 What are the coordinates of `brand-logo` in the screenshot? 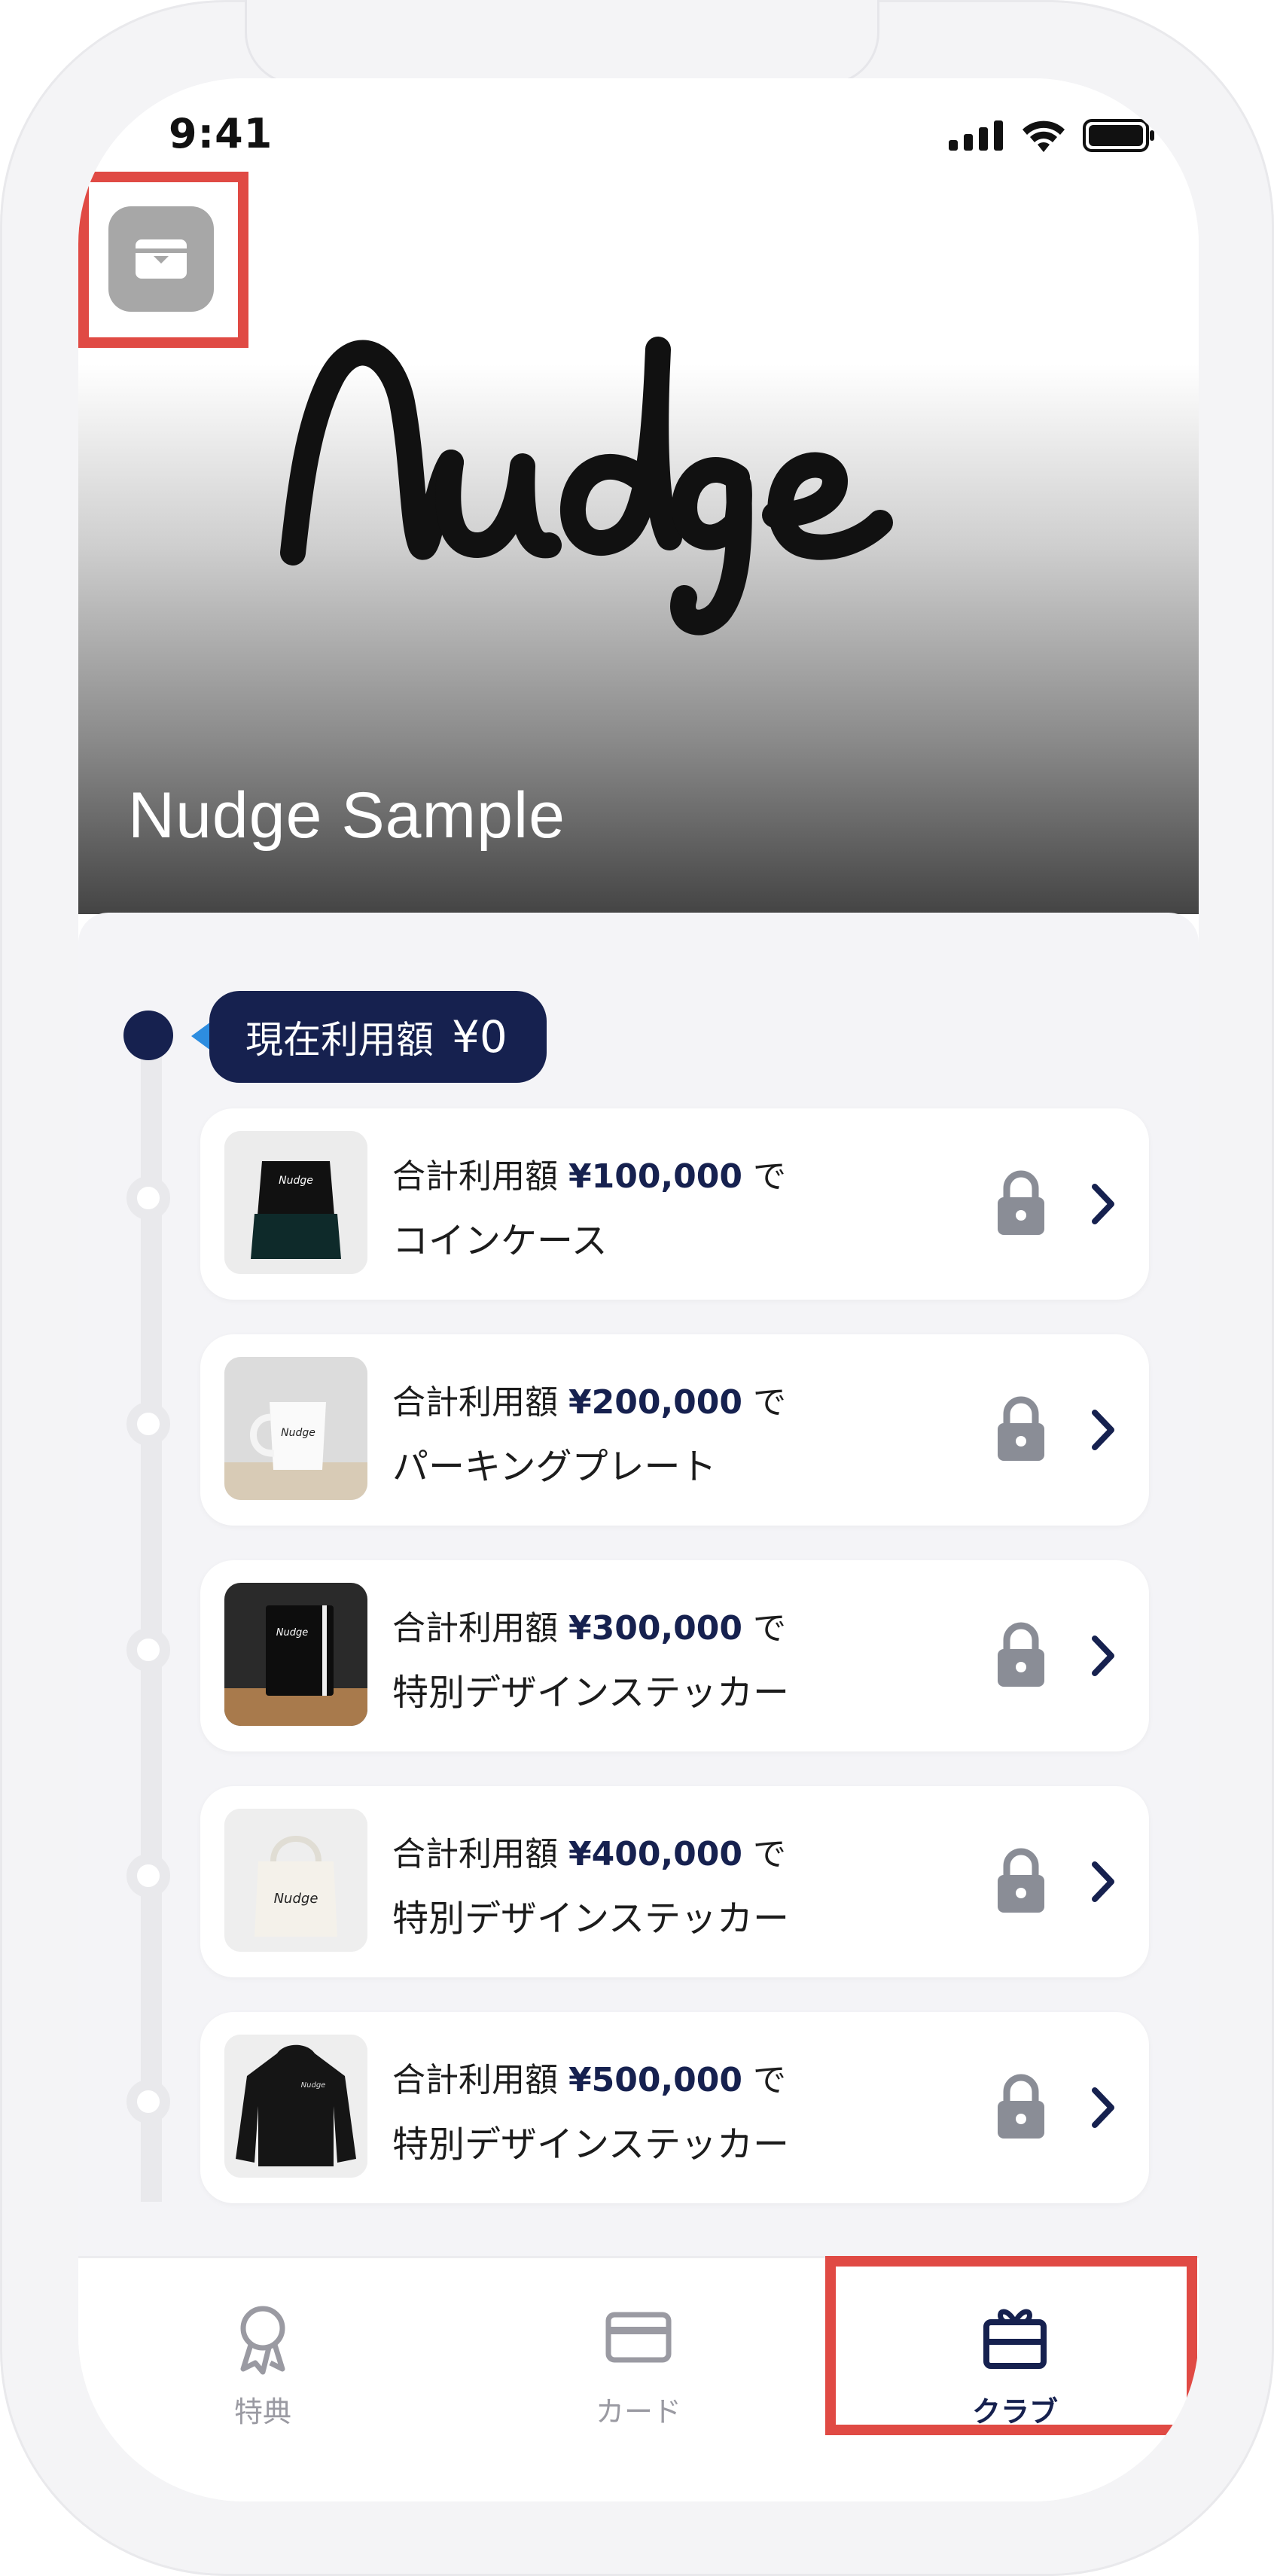 It's located at (586, 486).